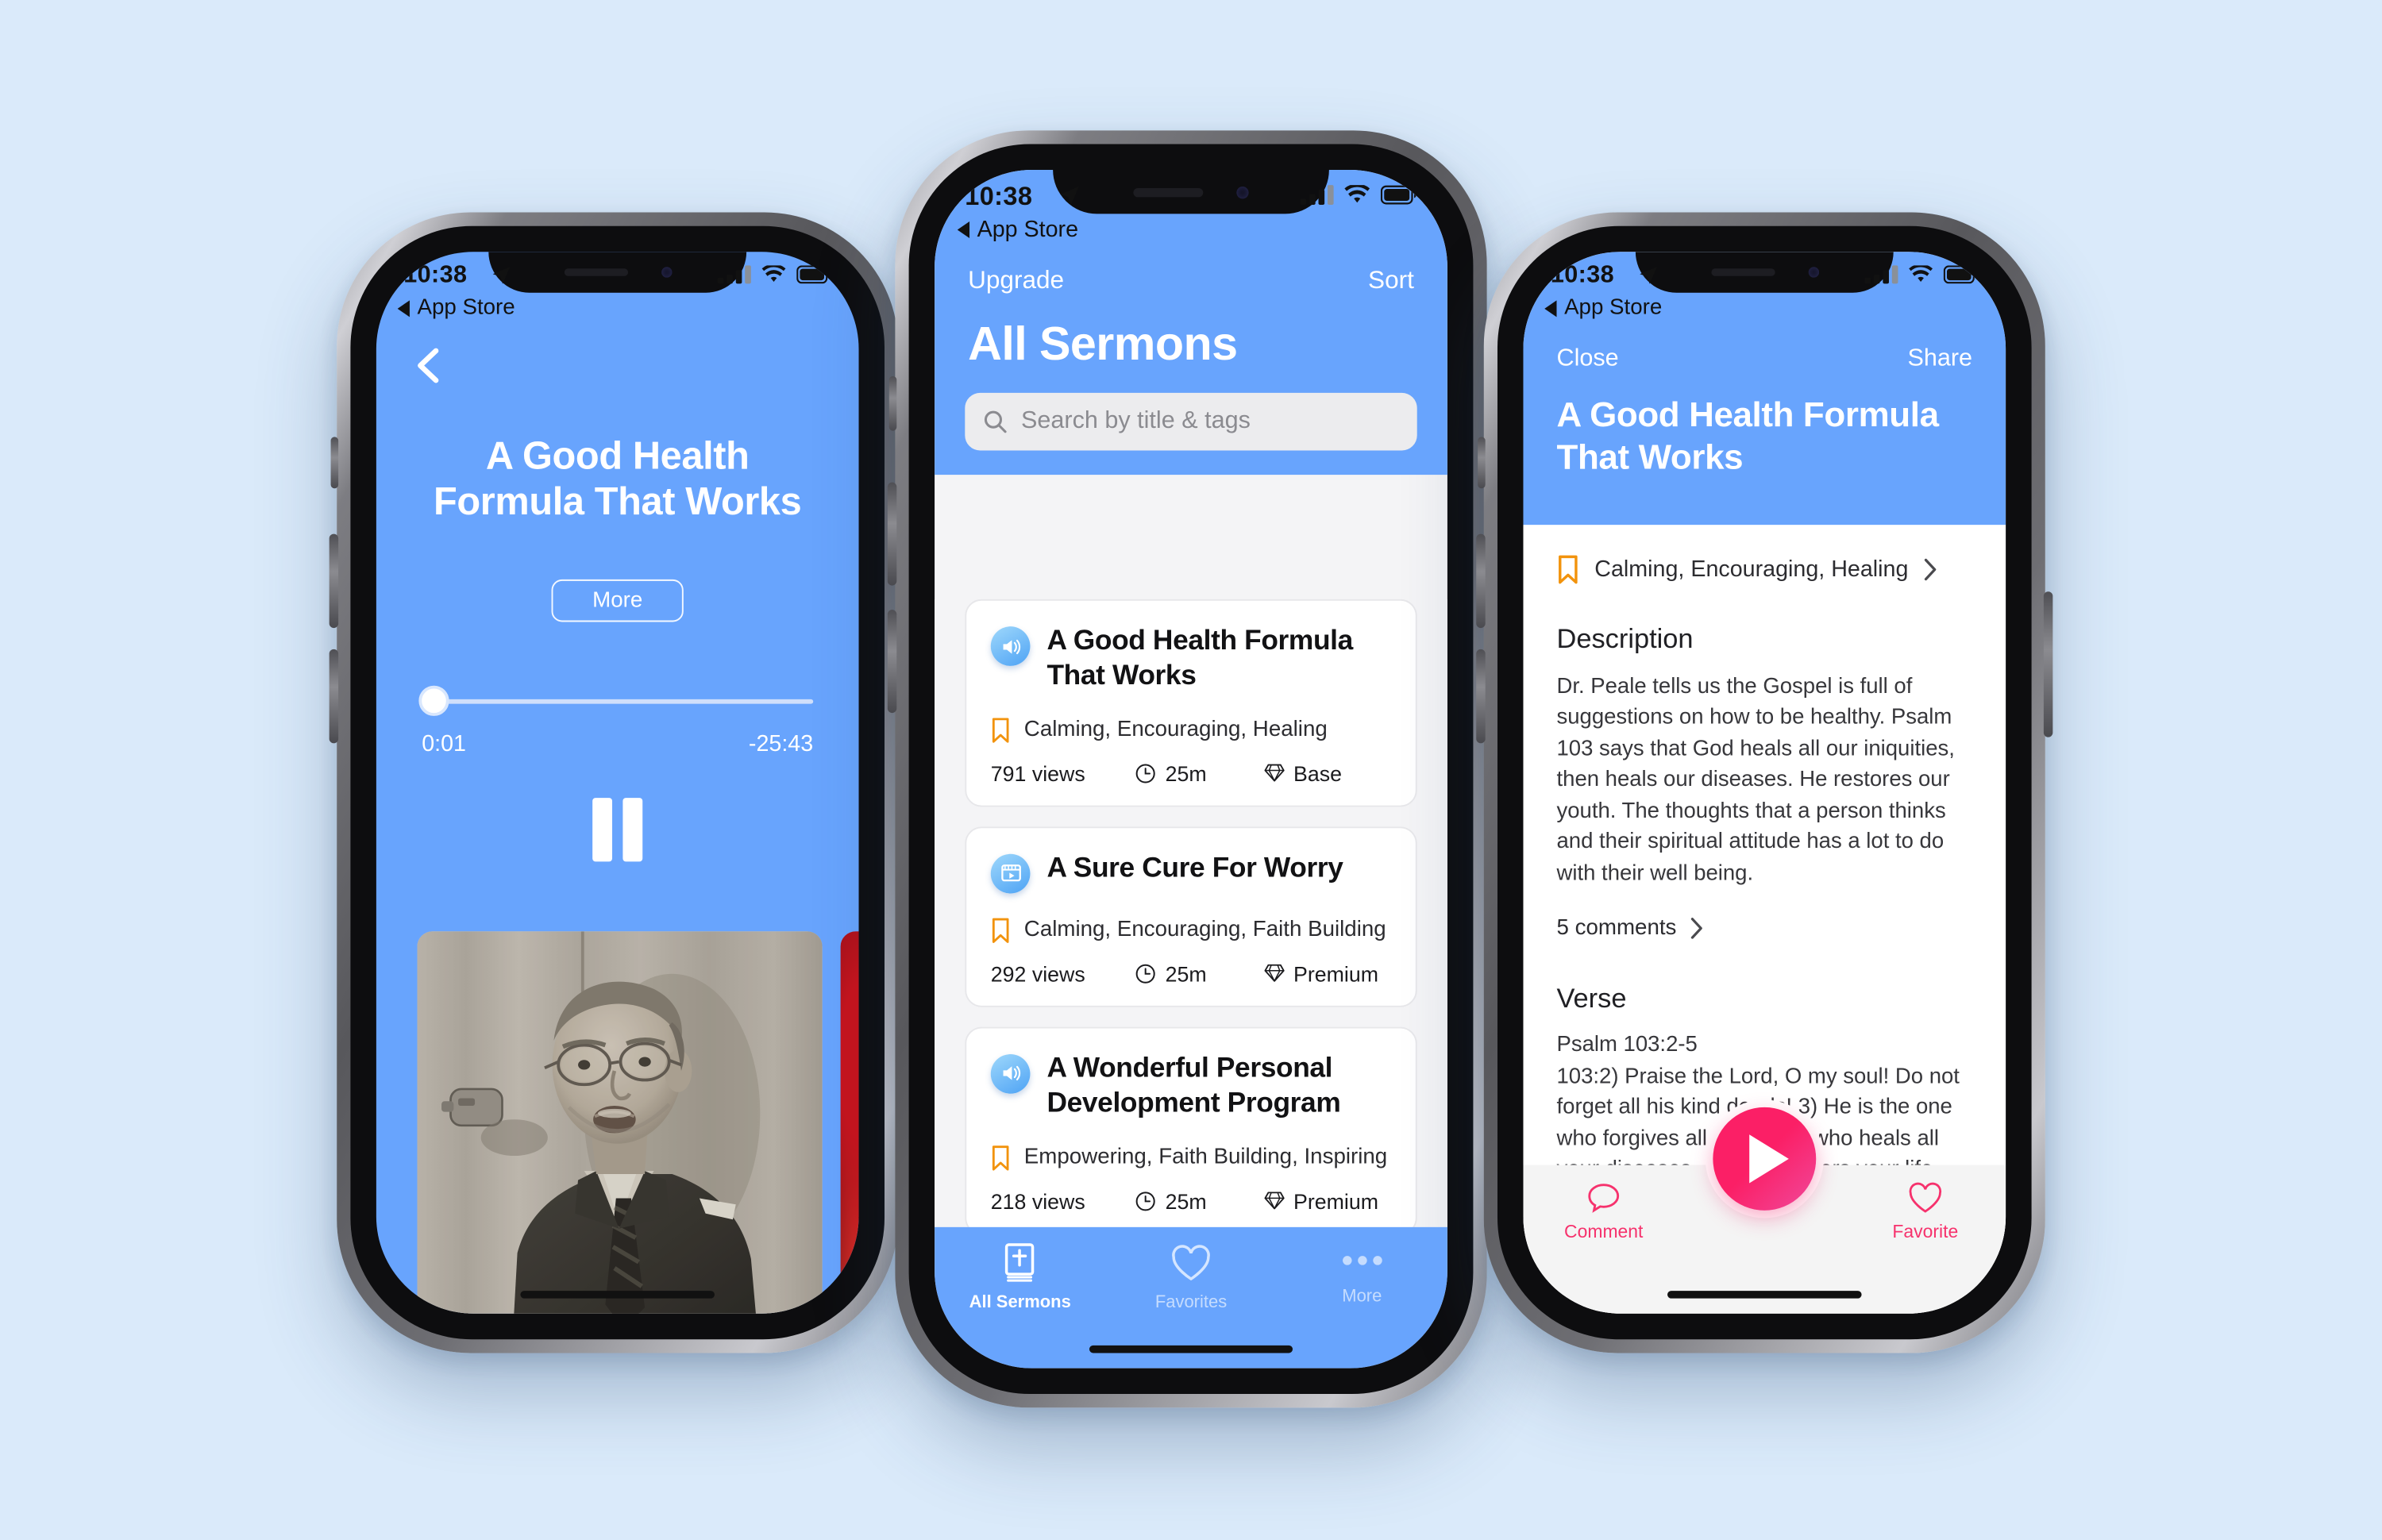 The height and width of the screenshot is (1540, 2382). I want to click on heart-icon, so click(1191, 1263).